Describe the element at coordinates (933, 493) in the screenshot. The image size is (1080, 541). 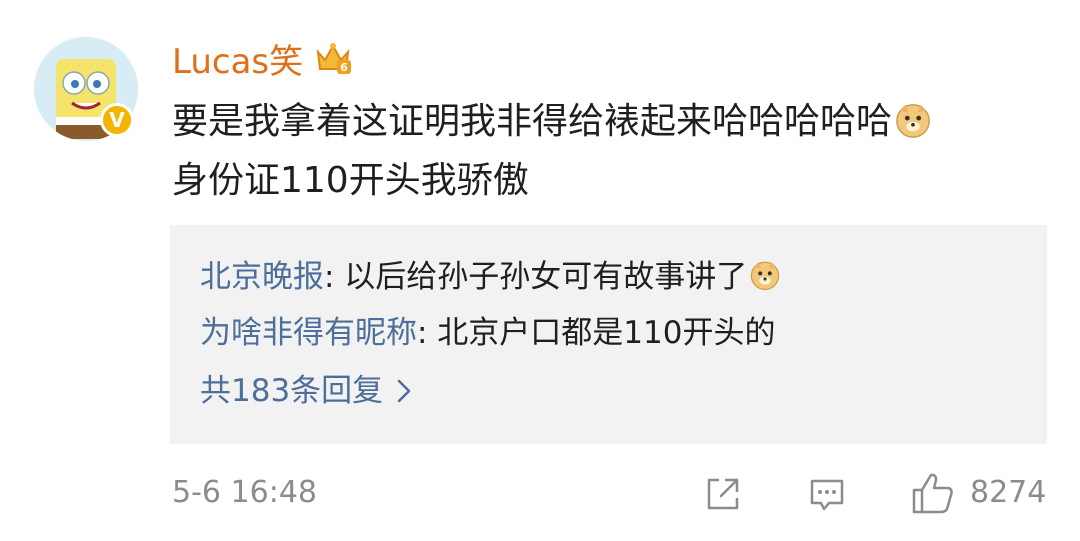
I see `thumbs-up-icon` at that location.